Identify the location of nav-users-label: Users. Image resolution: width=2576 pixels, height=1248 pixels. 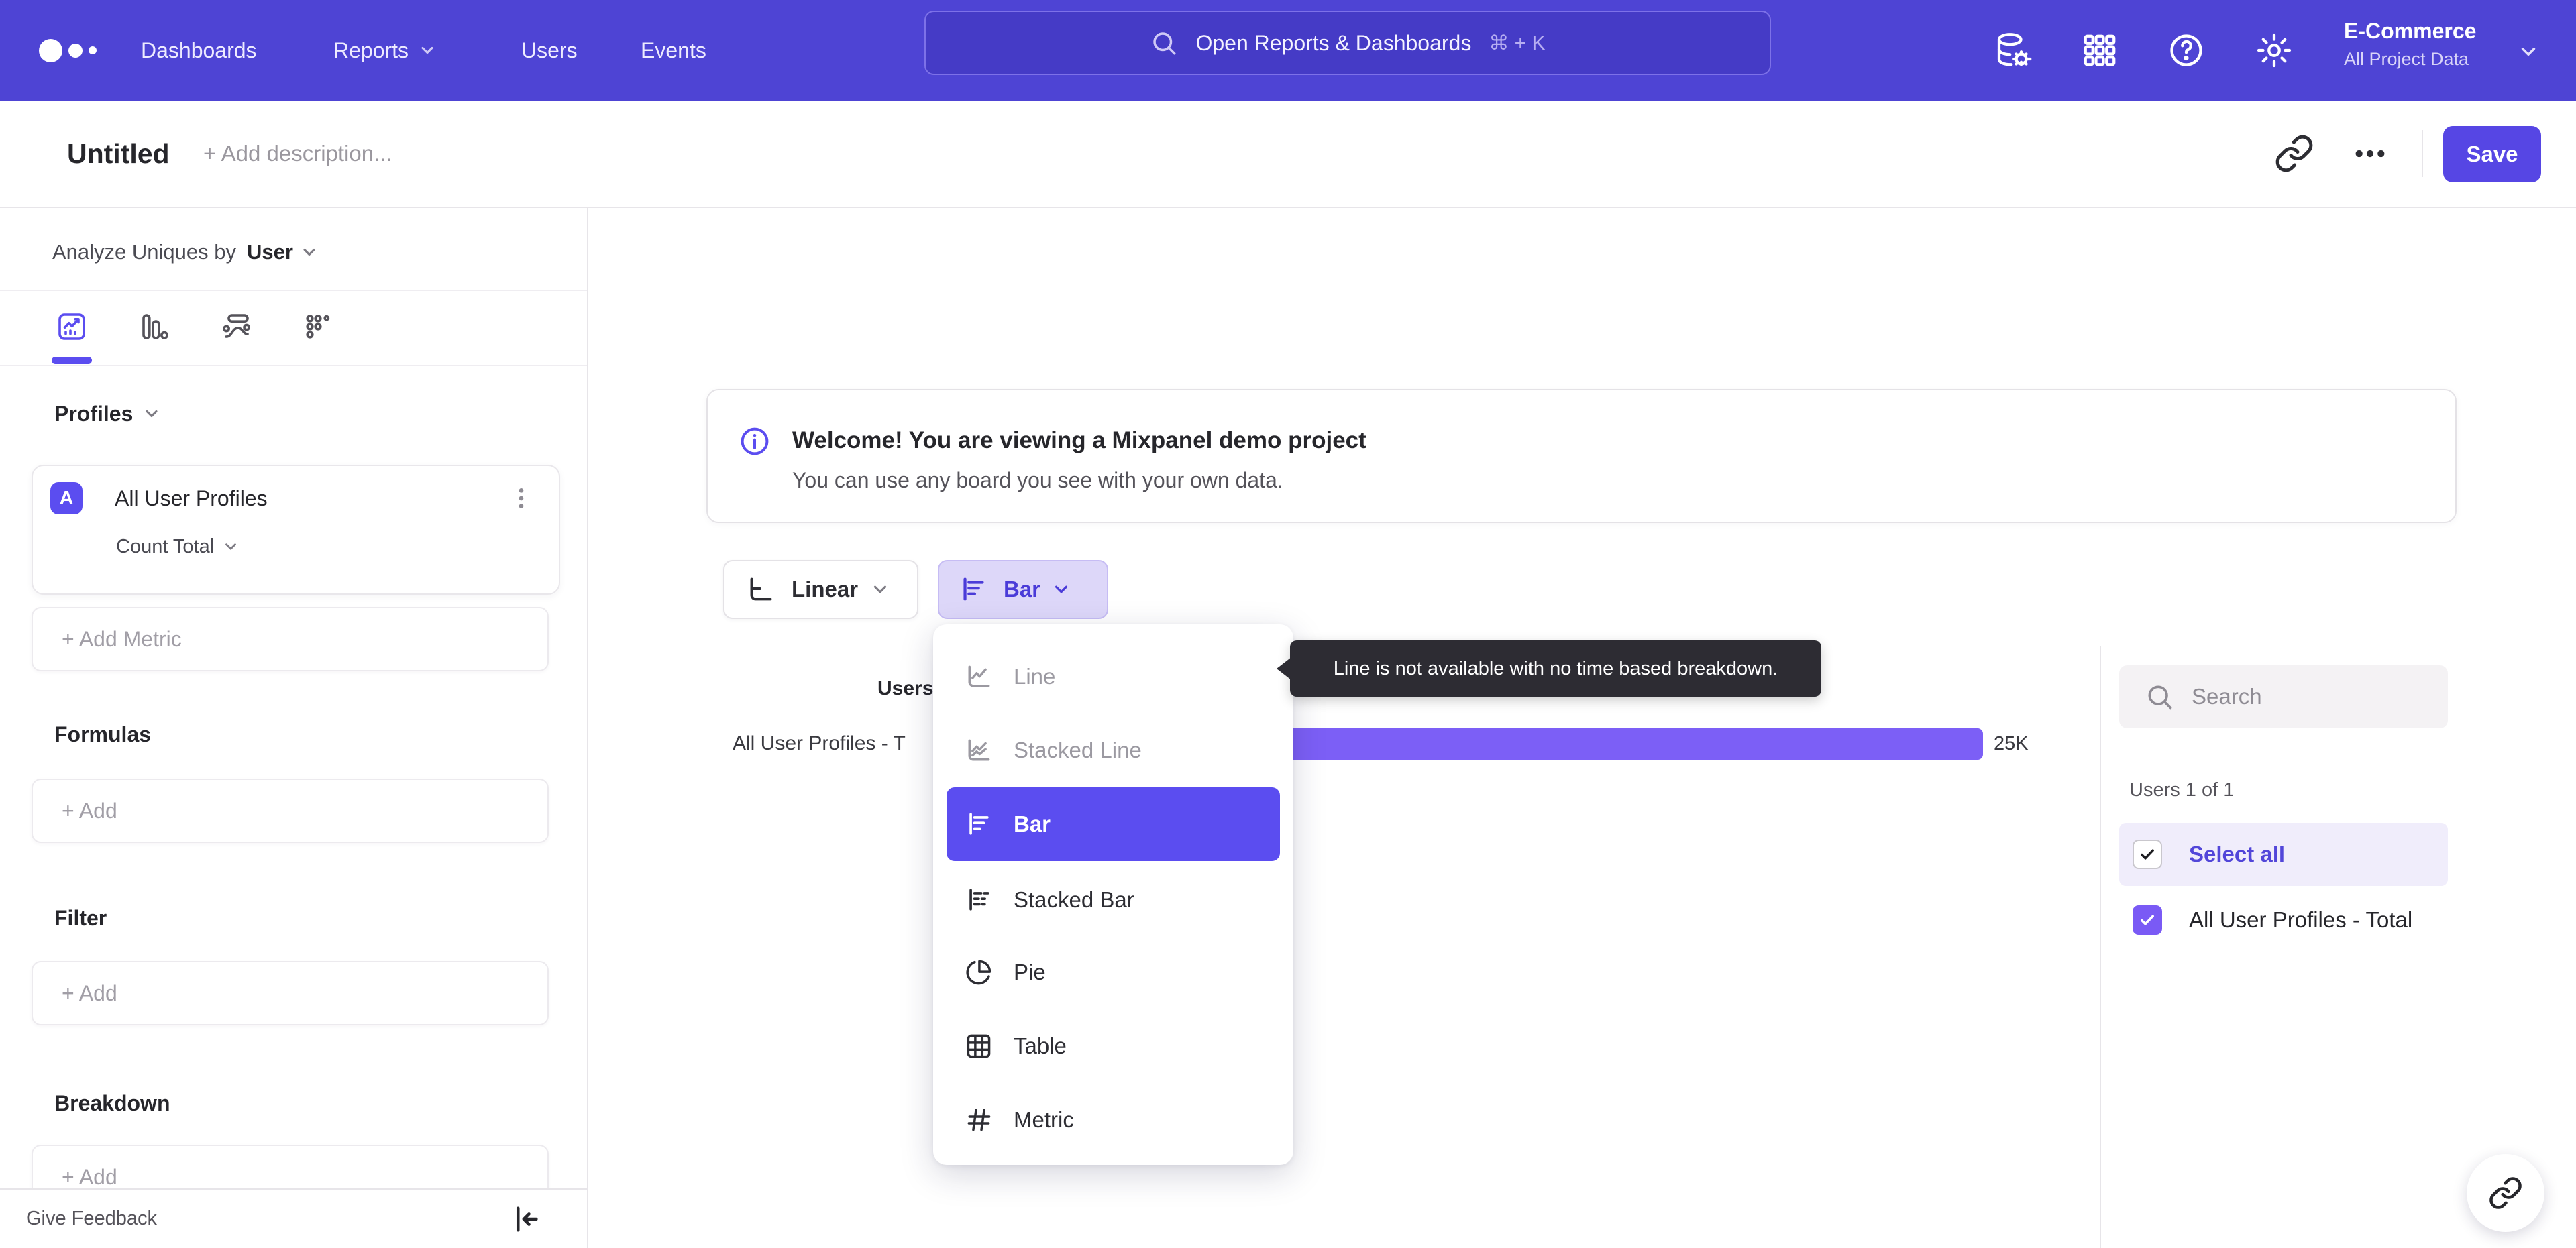
(549, 50).